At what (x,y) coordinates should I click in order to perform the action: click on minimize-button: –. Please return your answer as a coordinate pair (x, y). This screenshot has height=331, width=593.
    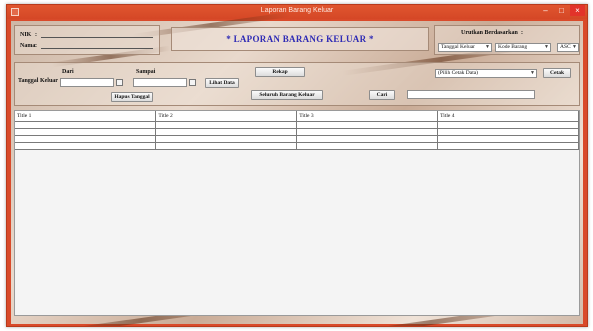
    Looking at the image, I should click on (545, 10).